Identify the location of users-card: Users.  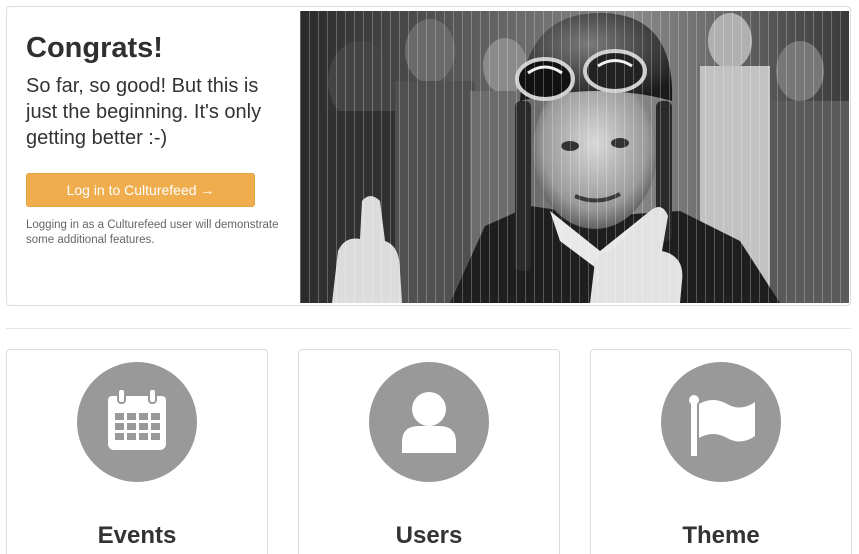
(429, 451).